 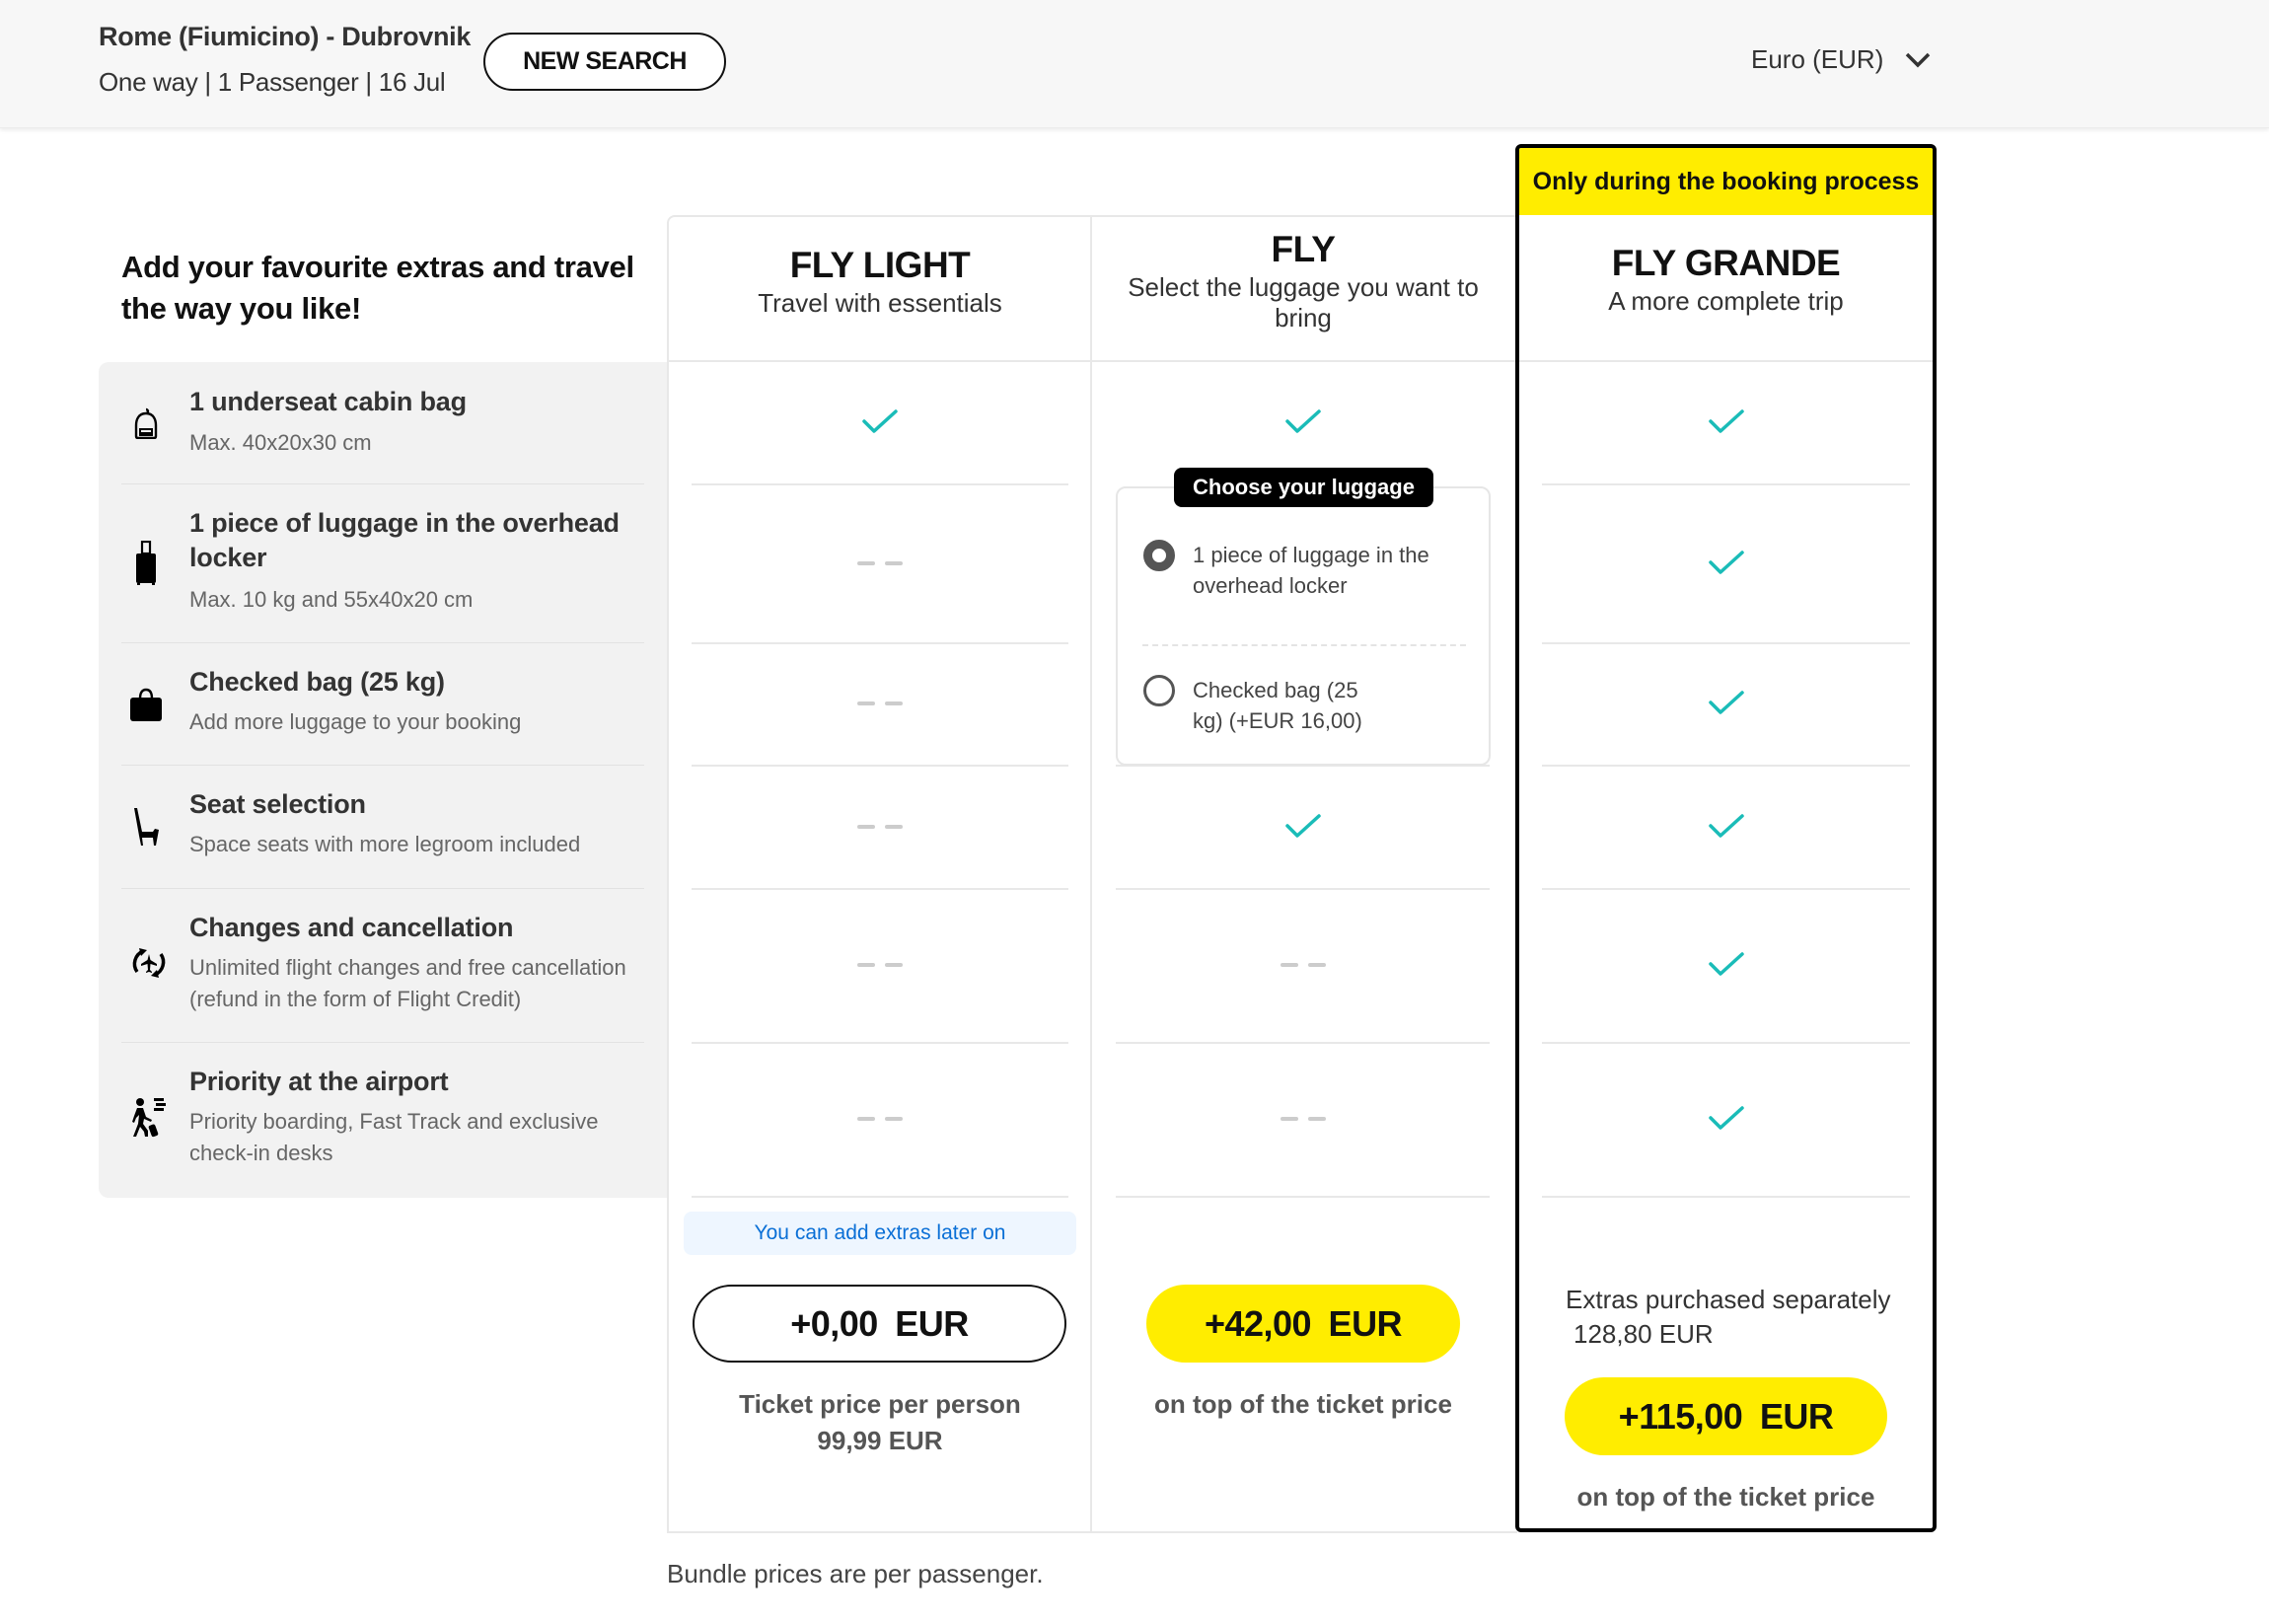 What do you see at coordinates (1303, 302) in the screenshot?
I see `bundle-subtitle: Select the luggage you want to bring` at bounding box center [1303, 302].